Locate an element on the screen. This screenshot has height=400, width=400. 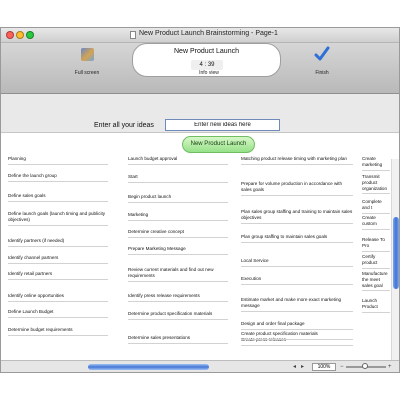
idea-card: Create marketing is located at coordinates (376, 163).